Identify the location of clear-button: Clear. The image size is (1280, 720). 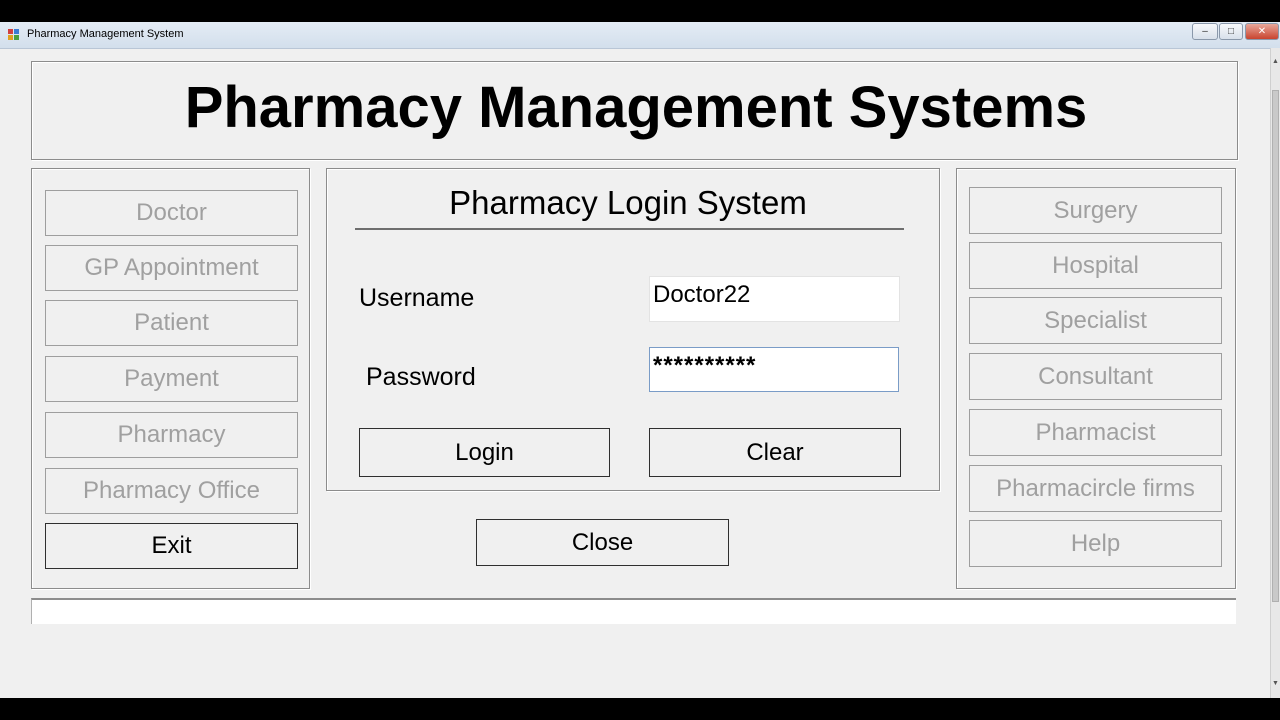
(775, 452).